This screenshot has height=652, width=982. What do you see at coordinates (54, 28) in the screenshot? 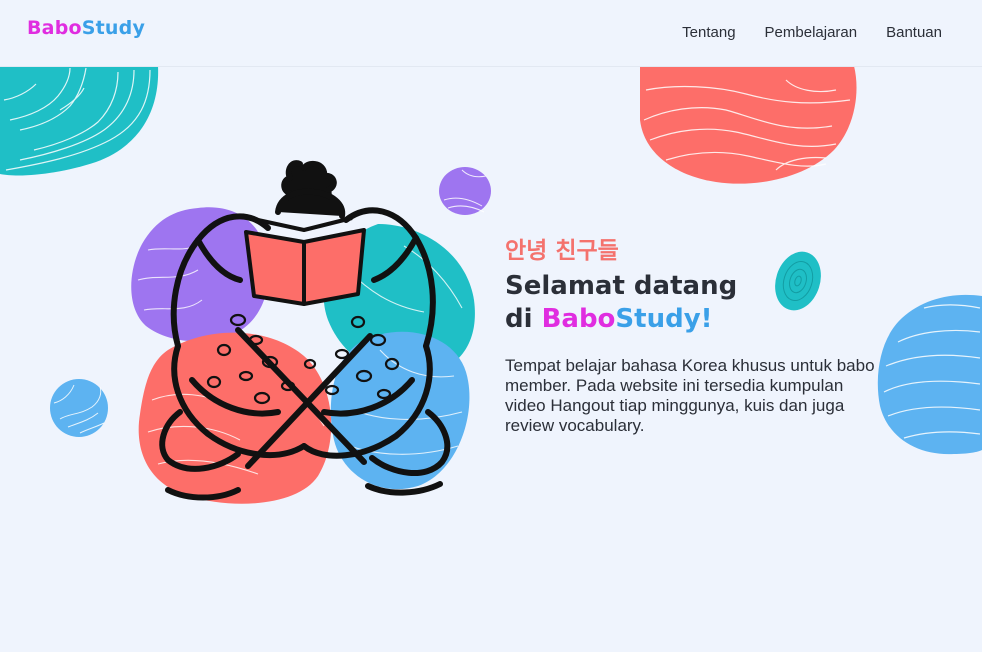
I see `brand-logo-part1: Babo` at bounding box center [54, 28].